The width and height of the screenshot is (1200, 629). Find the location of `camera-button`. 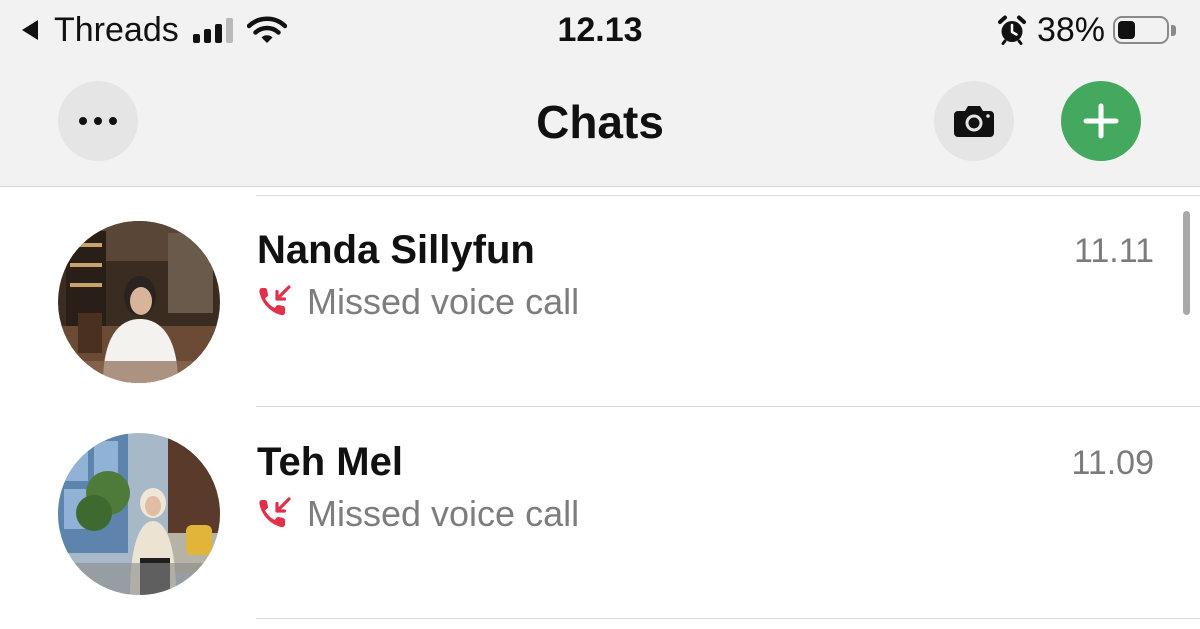

camera-button is located at coordinates (974, 121).